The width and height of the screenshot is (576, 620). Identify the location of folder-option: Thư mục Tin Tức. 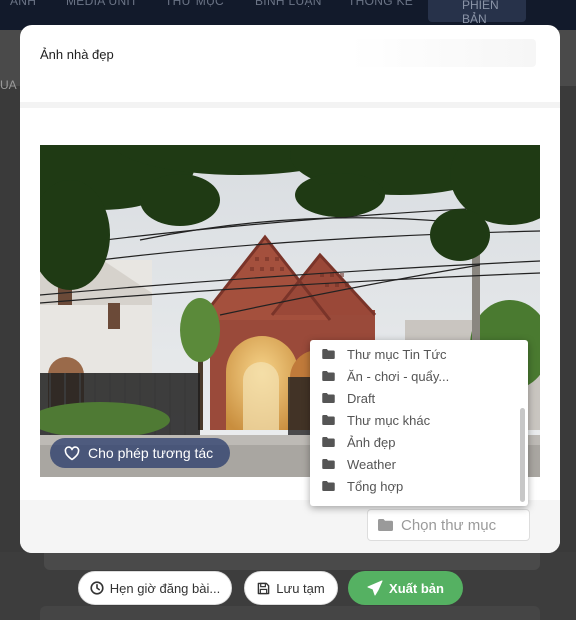
(419, 354).